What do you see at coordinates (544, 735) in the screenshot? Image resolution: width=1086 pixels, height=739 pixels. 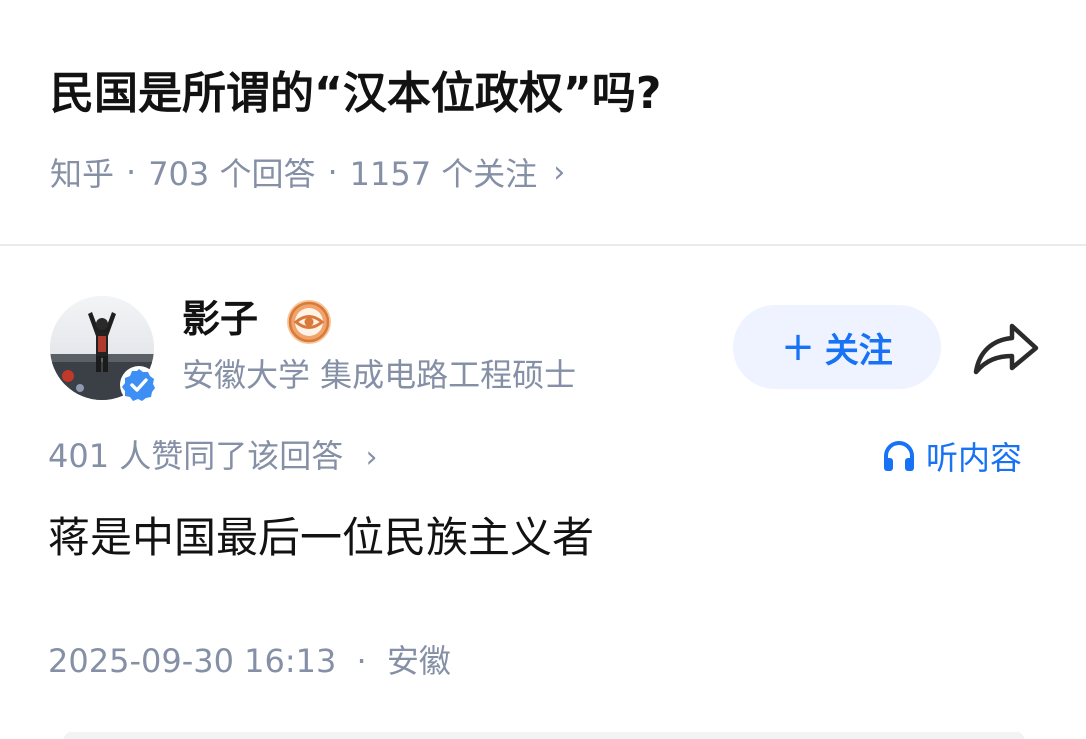 I see `comment-bar-edge` at bounding box center [544, 735].